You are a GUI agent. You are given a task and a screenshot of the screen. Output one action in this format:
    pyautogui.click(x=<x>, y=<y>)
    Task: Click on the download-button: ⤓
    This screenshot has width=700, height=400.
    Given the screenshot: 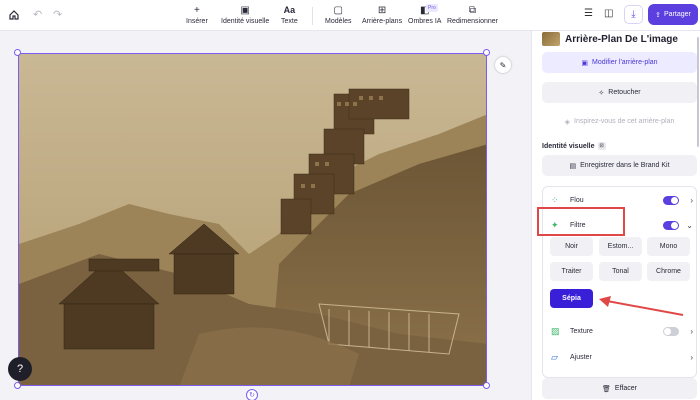 What is the action you would take?
    pyautogui.click(x=633, y=14)
    